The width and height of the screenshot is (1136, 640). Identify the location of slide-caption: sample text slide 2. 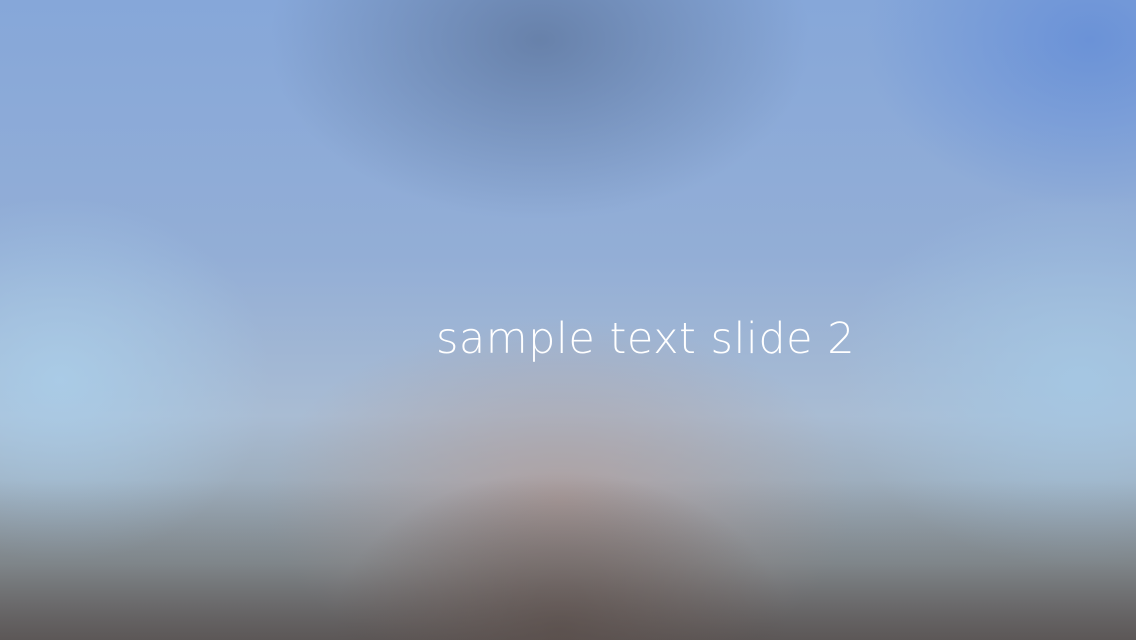
(646, 339).